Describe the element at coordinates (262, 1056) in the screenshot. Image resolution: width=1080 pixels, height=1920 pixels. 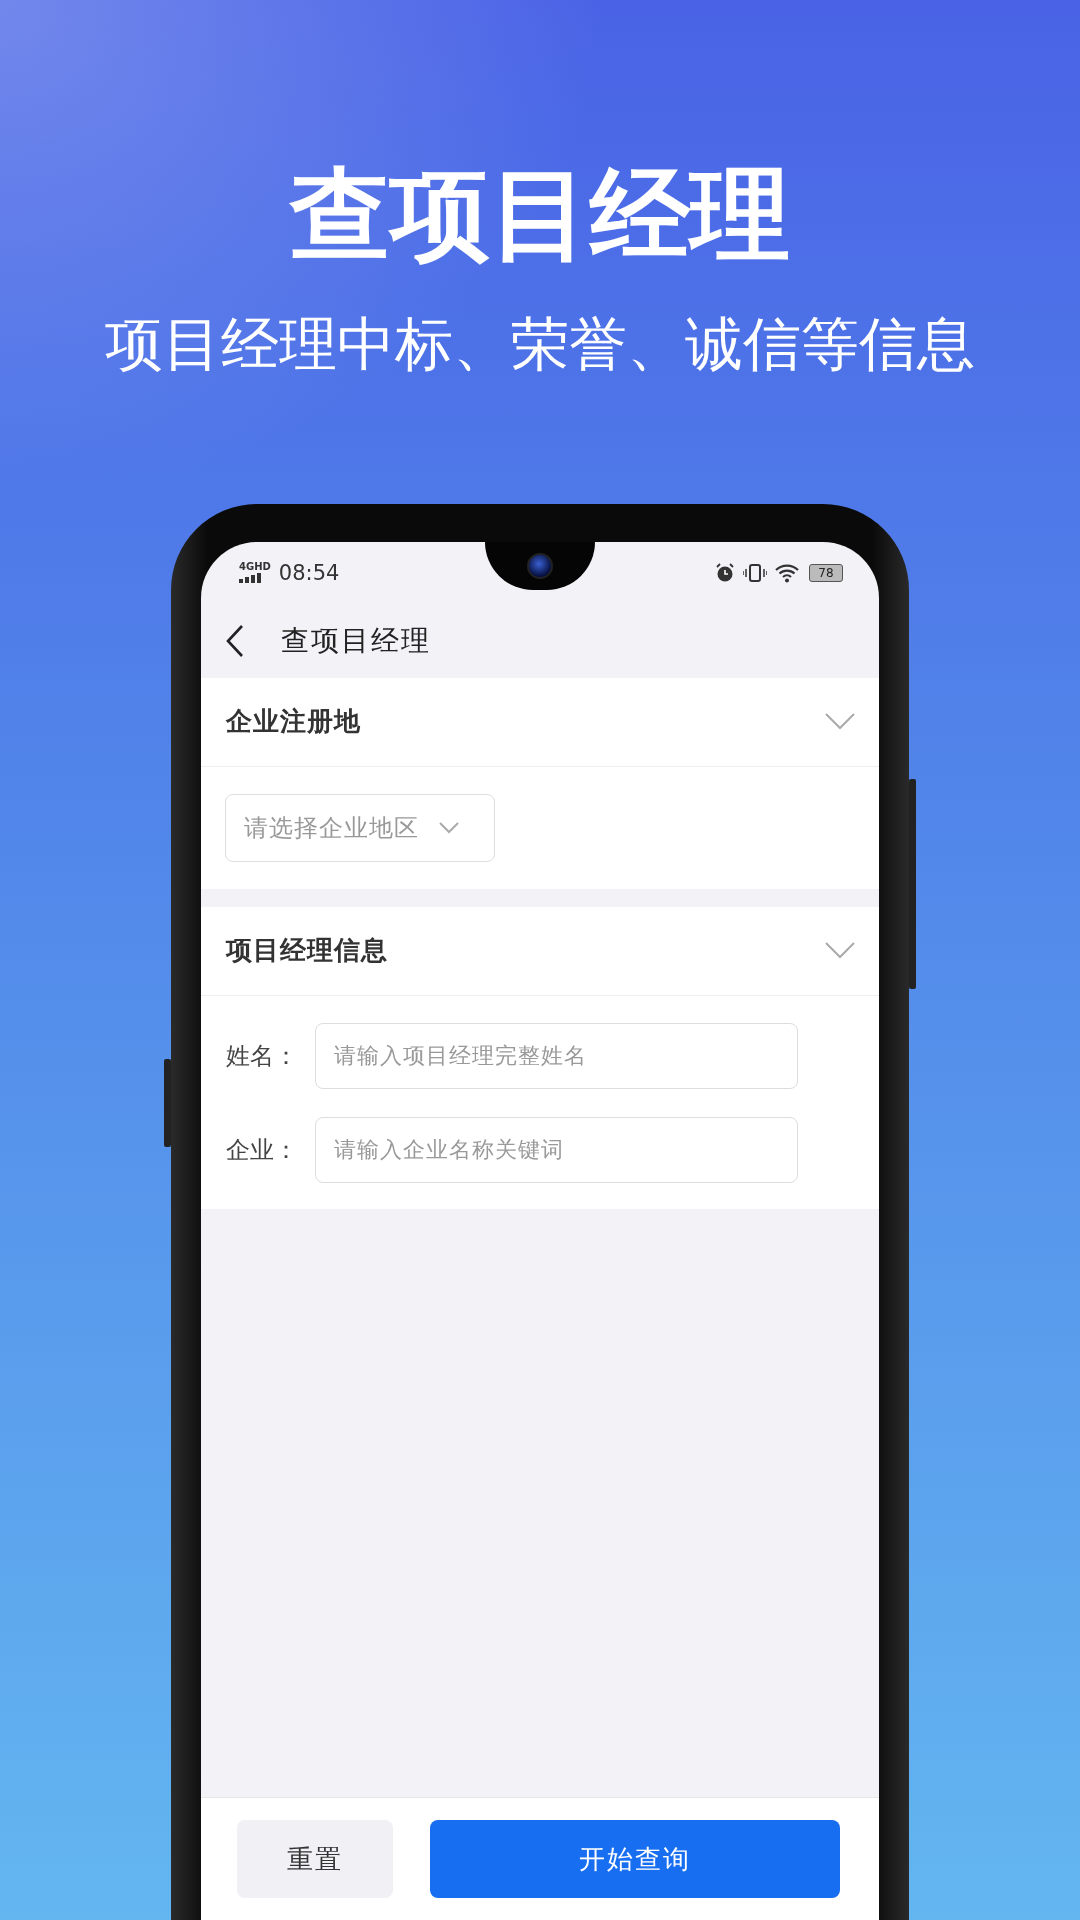
I see `field-label: 姓名：` at that location.